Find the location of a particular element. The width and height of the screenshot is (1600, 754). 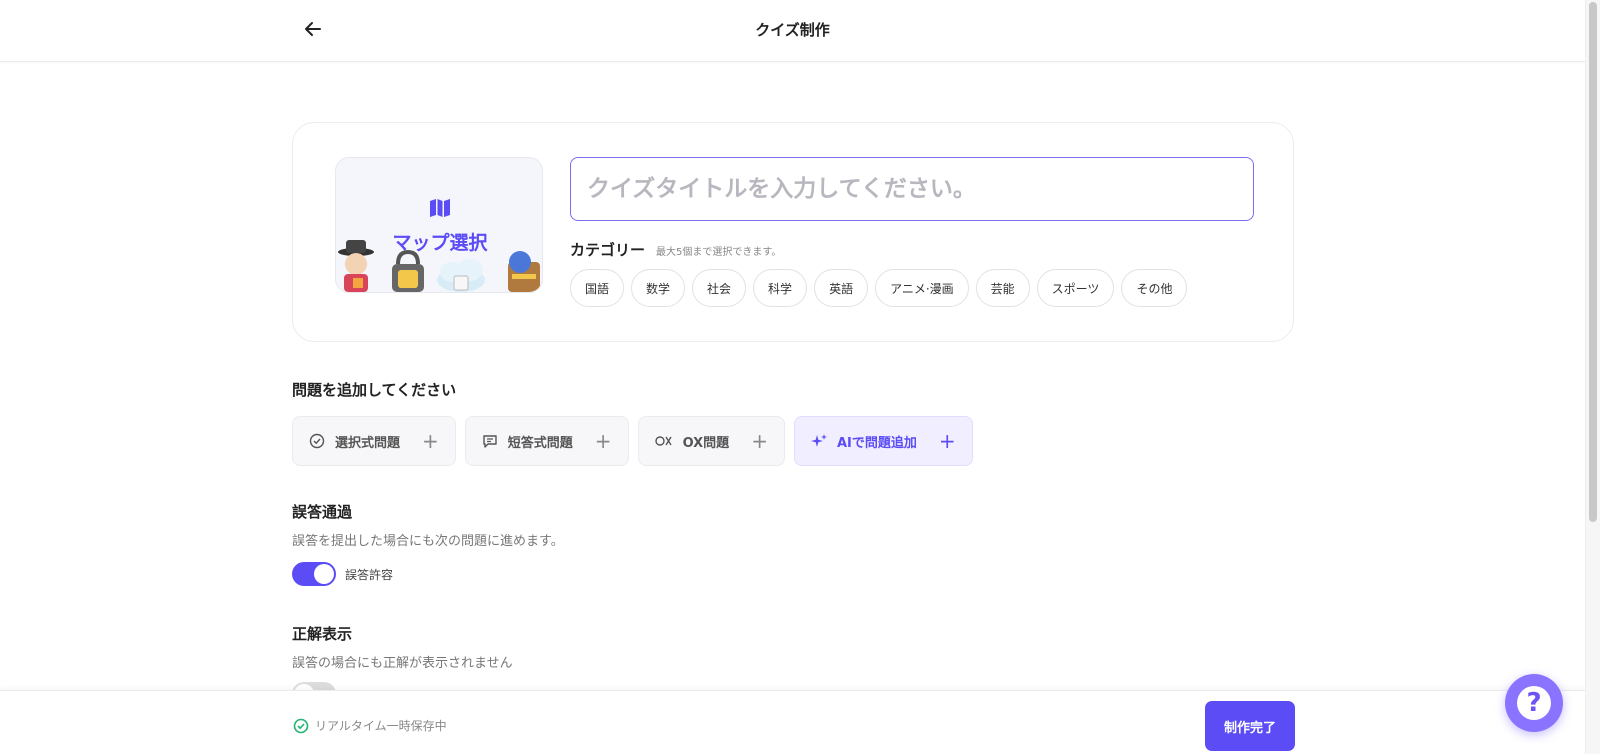

category-chip: 芸能 is located at coordinates (1002, 288).